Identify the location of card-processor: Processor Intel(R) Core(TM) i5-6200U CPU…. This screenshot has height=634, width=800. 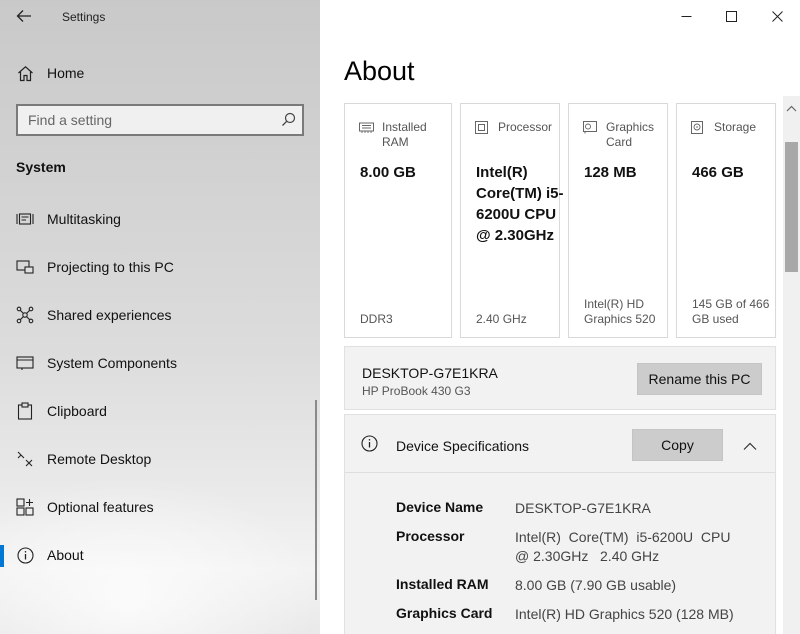
(512, 220).